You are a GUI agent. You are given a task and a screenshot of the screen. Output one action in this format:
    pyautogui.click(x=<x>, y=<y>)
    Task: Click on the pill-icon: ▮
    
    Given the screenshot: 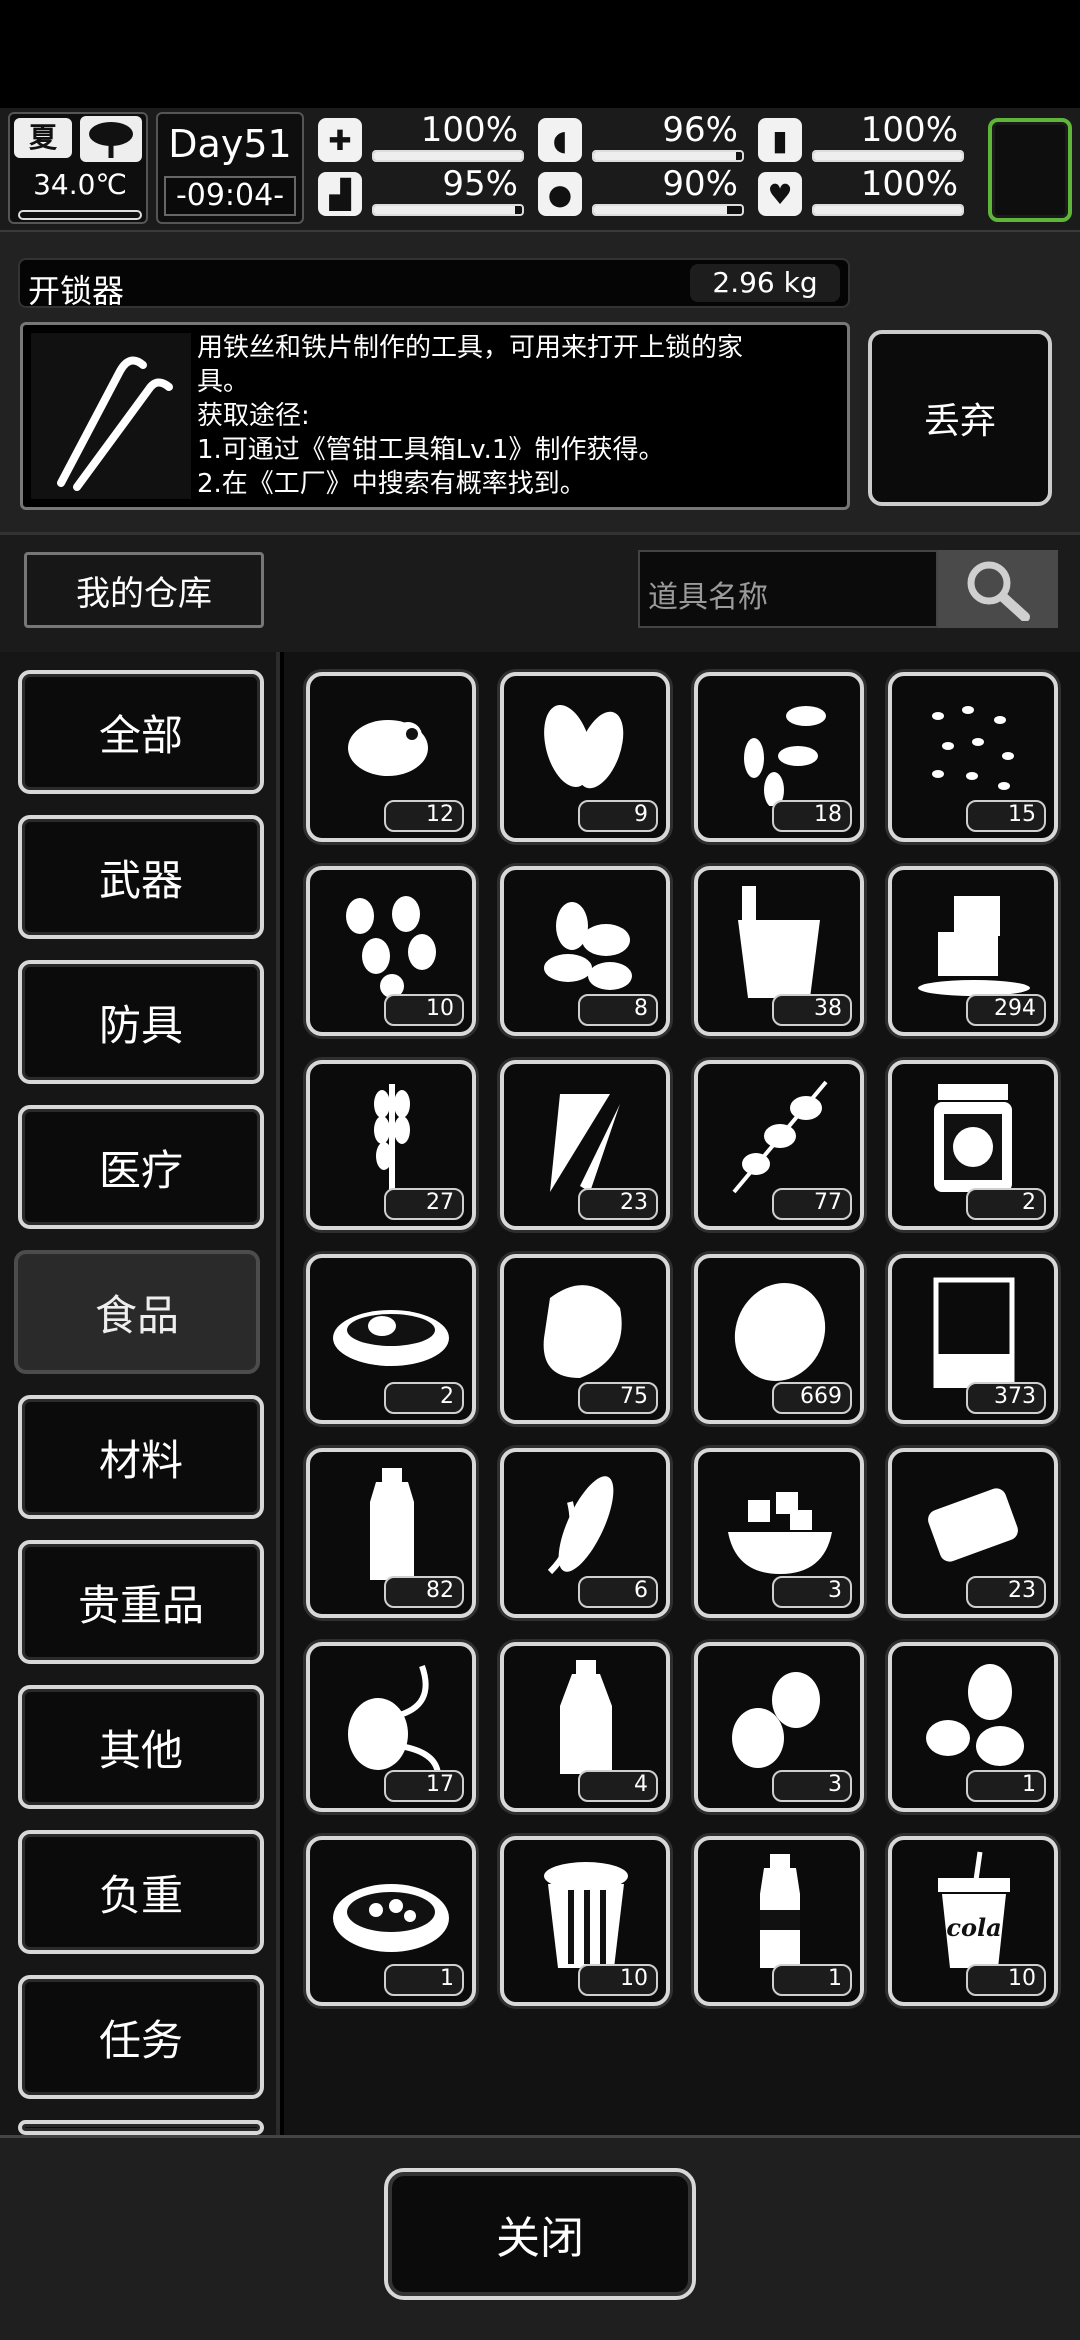 What is the action you would take?
    pyautogui.click(x=780, y=140)
    